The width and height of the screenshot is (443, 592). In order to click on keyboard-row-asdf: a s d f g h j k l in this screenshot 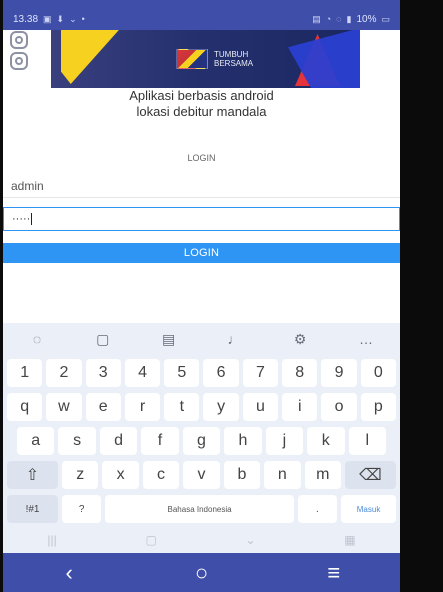, I will do `click(201, 442)`.